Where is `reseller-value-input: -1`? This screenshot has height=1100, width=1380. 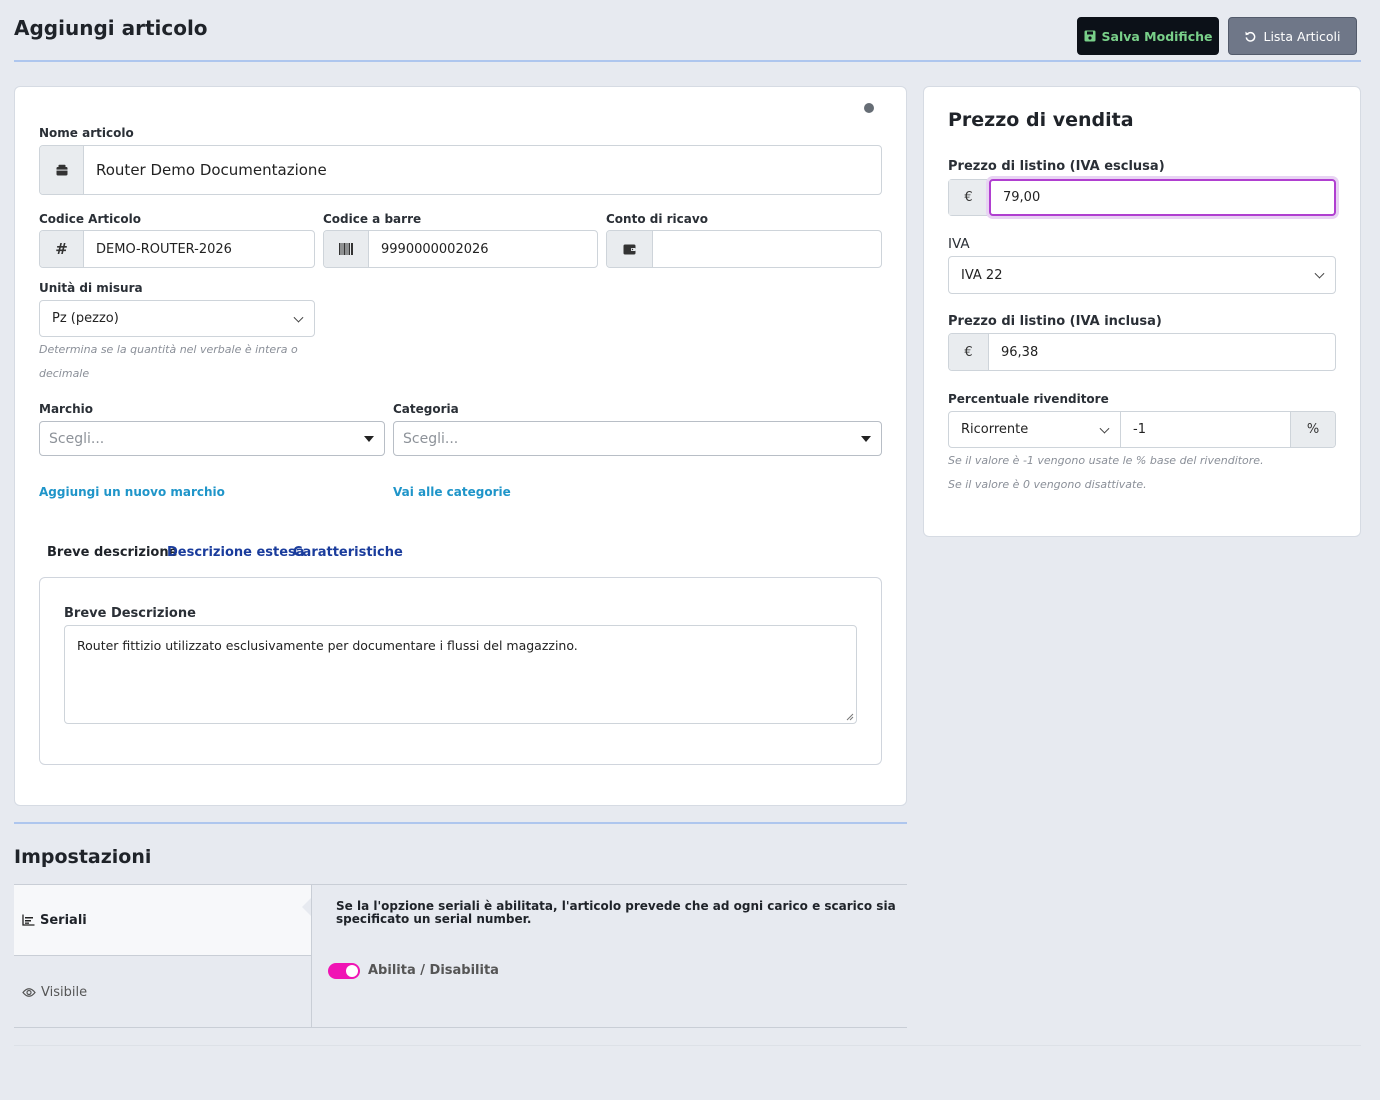
reseller-value-input: -1 is located at coordinates (1205, 429).